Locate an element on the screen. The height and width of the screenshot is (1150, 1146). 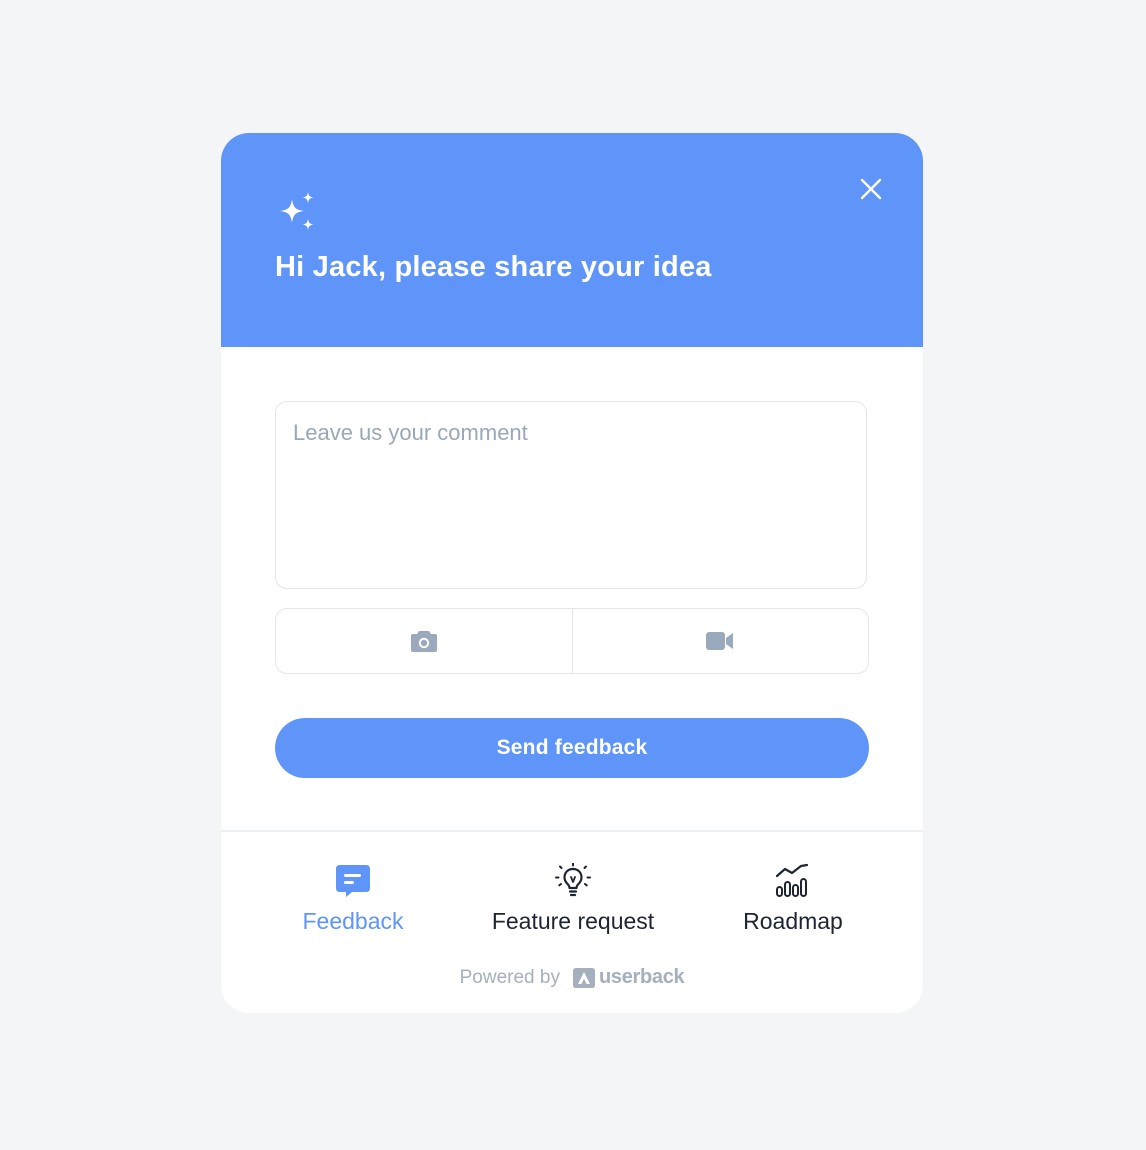
nav-roadmap-label: Roadmap is located at coordinates (793, 921).